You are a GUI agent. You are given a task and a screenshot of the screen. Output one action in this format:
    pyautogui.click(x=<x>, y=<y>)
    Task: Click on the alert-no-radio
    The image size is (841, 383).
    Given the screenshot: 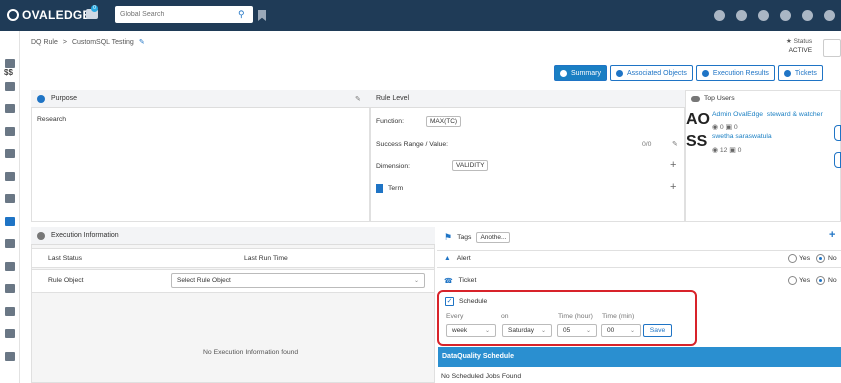 What is the action you would take?
    pyautogui.click(x=820, y=258)
    